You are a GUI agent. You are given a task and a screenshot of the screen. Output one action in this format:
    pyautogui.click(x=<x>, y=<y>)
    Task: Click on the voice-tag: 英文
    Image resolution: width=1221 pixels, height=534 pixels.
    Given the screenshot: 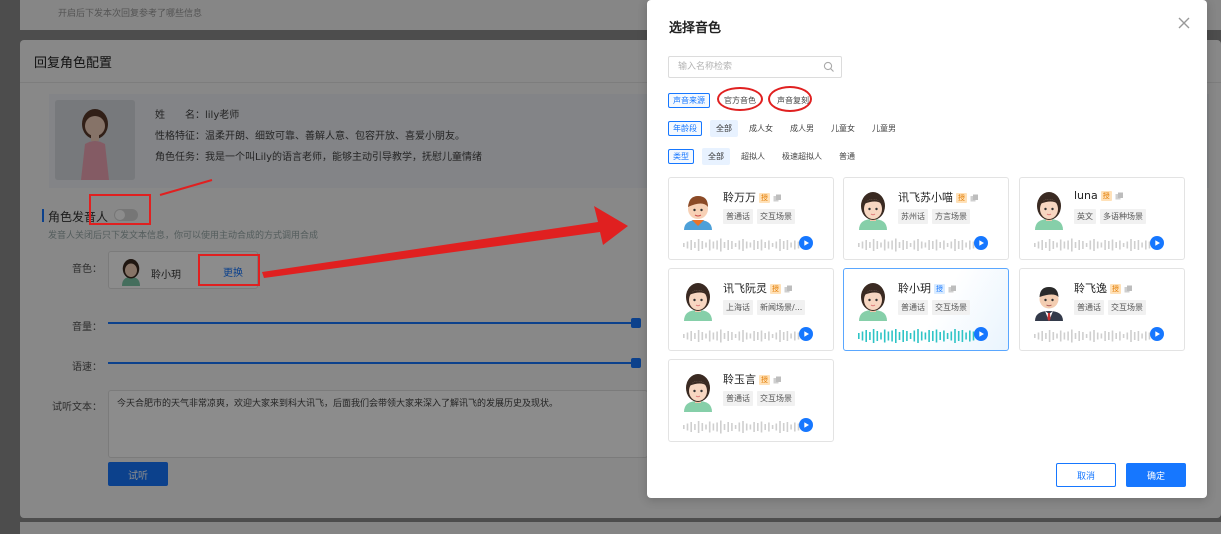 What is the action you would take?
    pyautogui.click(x=1085, y=216)
    